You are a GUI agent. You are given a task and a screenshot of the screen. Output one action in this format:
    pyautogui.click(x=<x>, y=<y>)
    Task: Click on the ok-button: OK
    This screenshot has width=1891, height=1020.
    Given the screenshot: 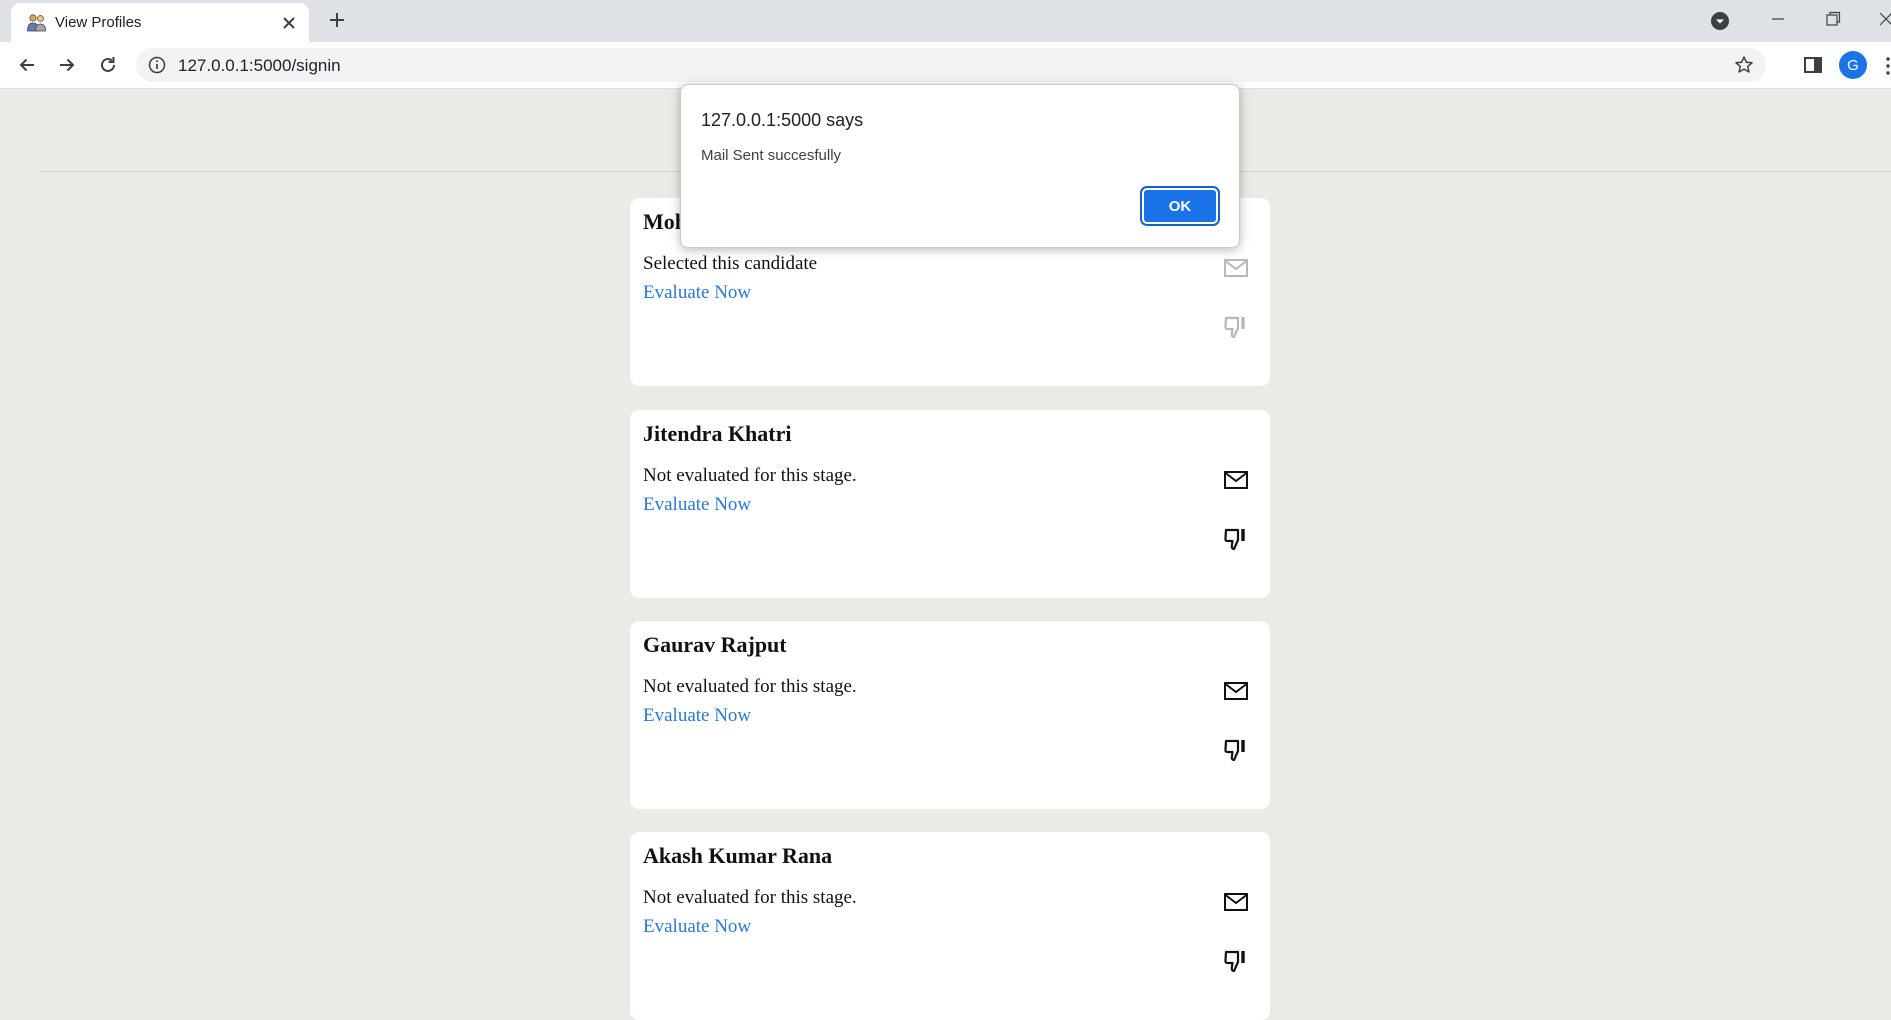 What is the action you would take?
    pyautogui.click(x=1180, y=206)
    